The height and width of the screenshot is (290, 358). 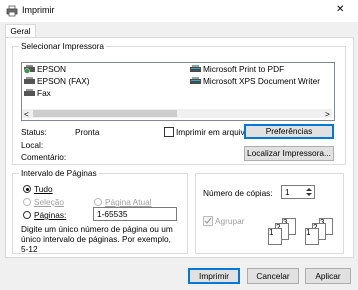 I want to click on scrollbar-thumb, so click(x=105, y=113).